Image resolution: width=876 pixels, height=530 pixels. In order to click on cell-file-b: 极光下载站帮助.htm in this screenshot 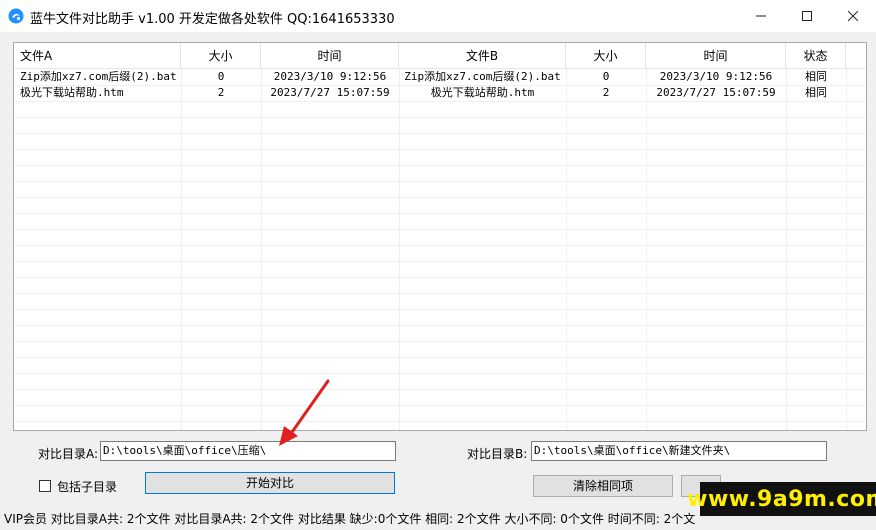, I will do `click(482, 92)`.